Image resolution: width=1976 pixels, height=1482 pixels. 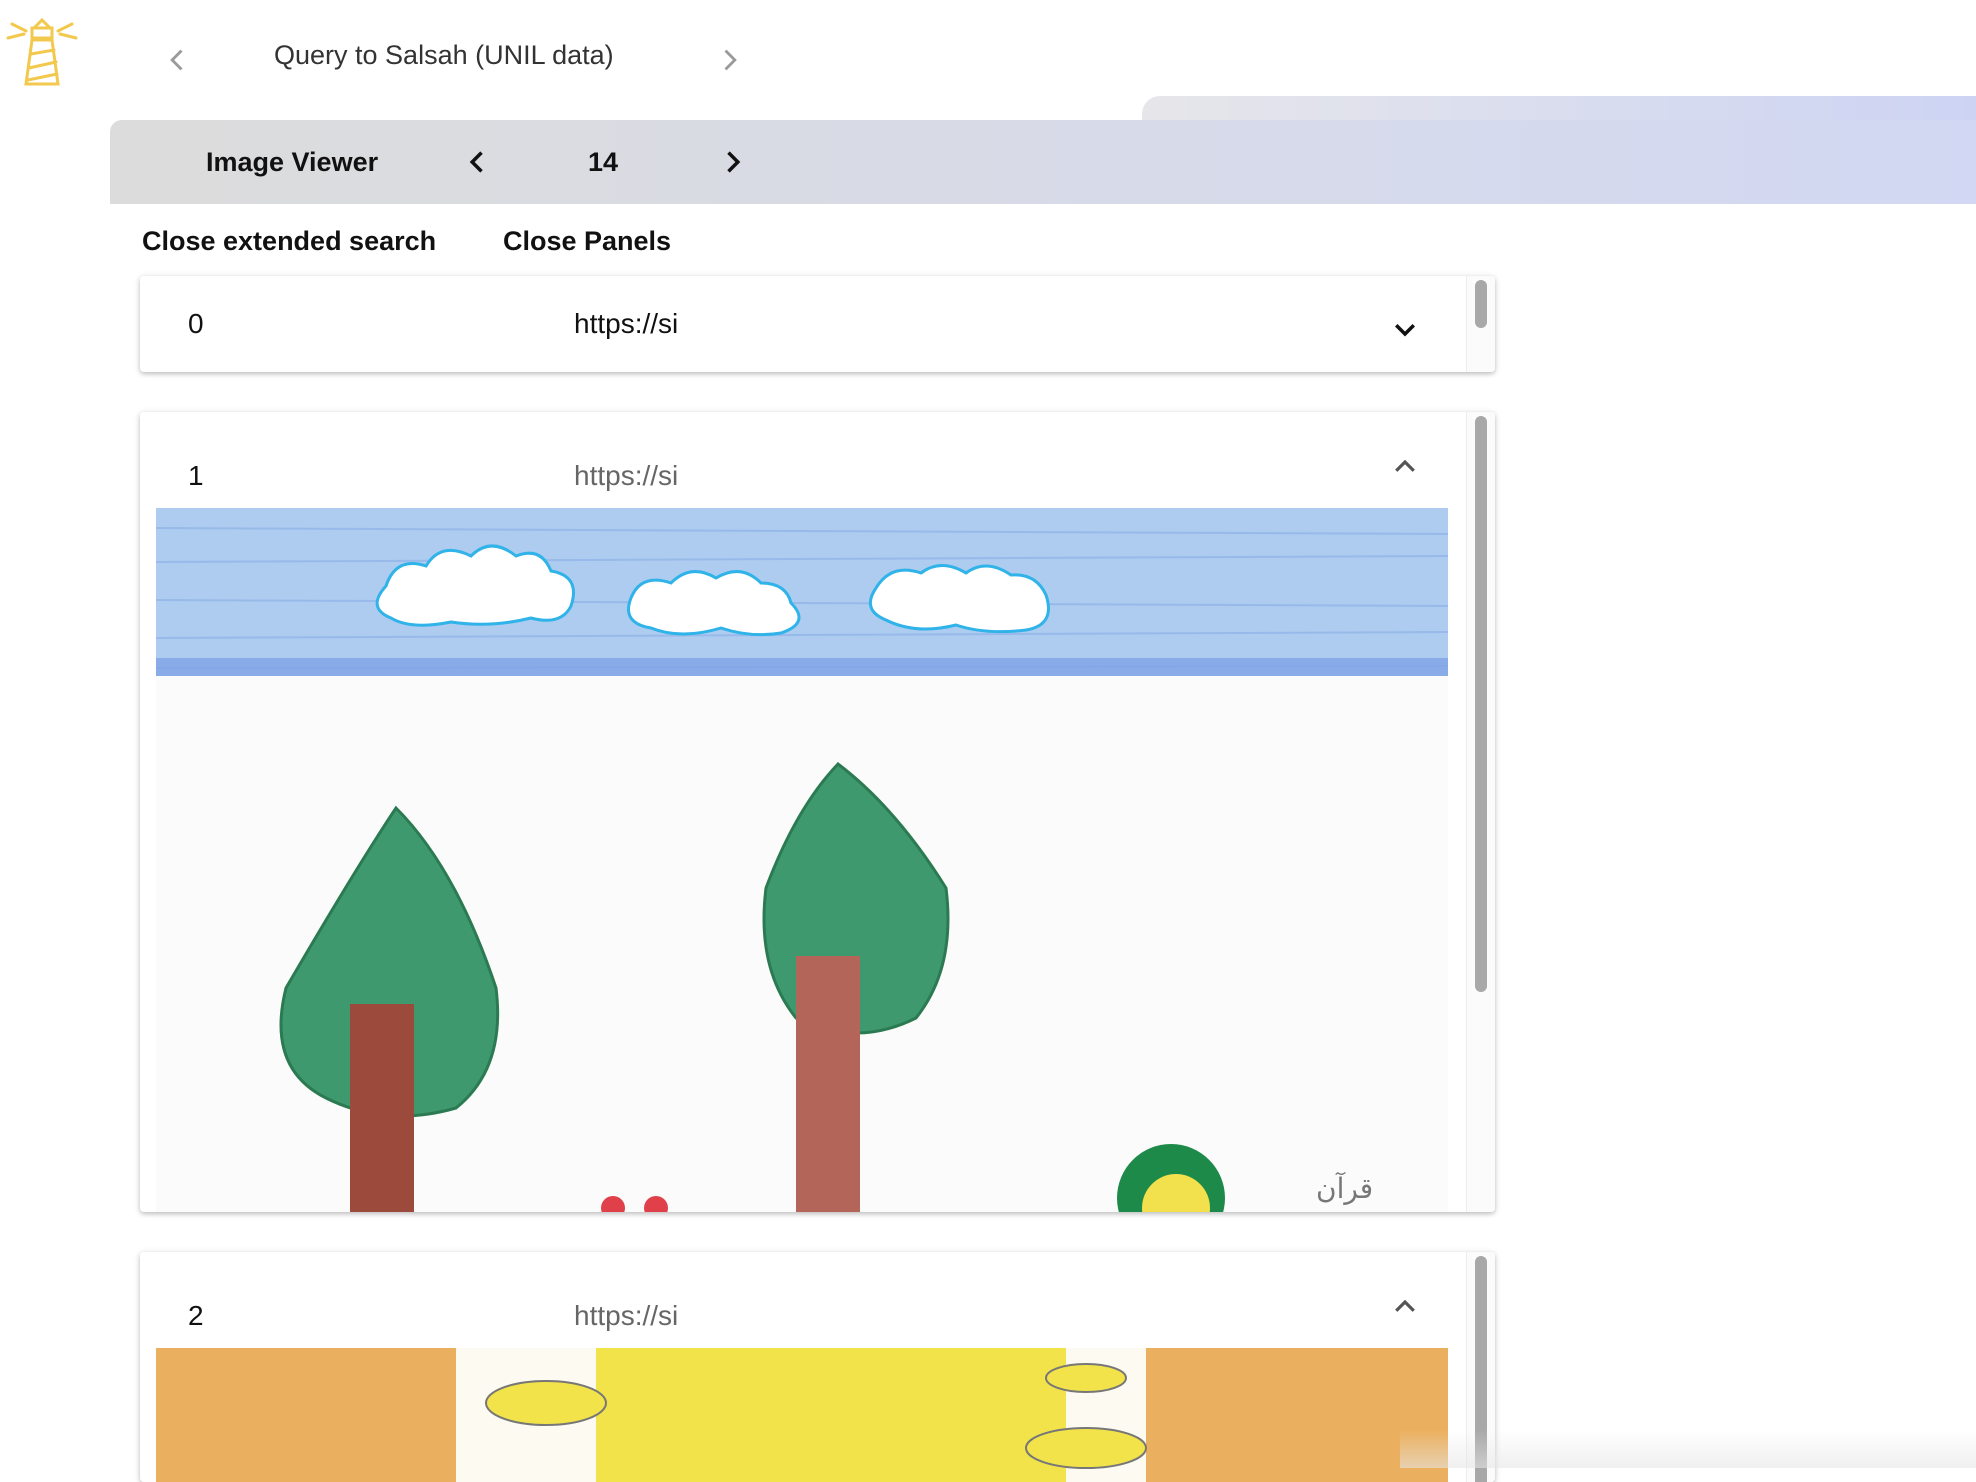 What do you see at coordinates (292, 162) in the screenshot?
I see `viewer-title: Image Viewer` at bounding box center [292, 162].